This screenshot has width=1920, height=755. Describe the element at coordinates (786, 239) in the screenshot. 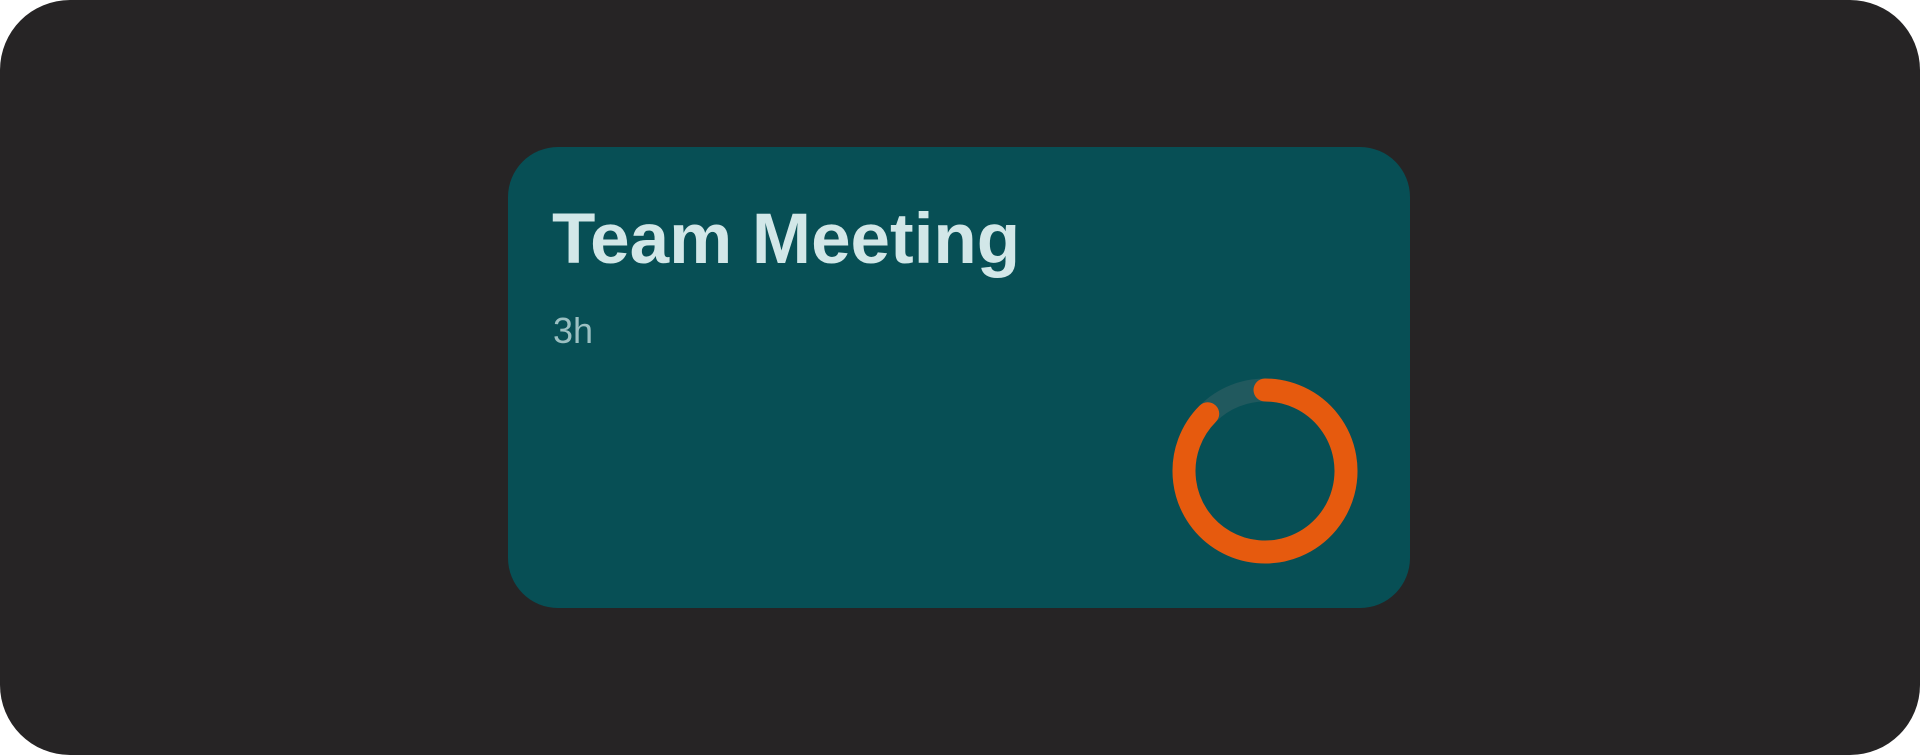

I see `event-title: Team Meeting` at that location.